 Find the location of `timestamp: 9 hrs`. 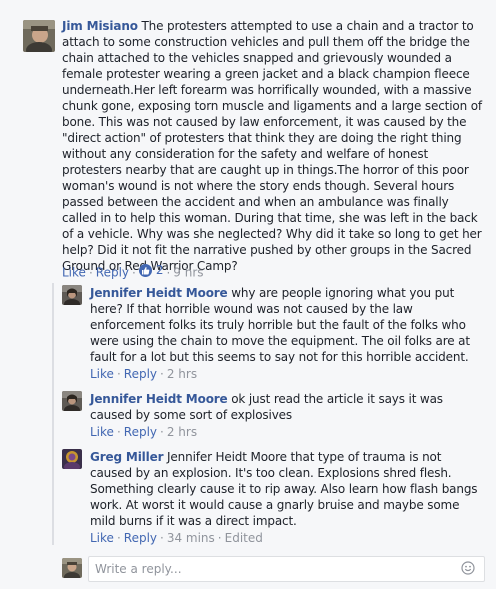

timestamp: 9 hrs is located at coordinates (188, 273).